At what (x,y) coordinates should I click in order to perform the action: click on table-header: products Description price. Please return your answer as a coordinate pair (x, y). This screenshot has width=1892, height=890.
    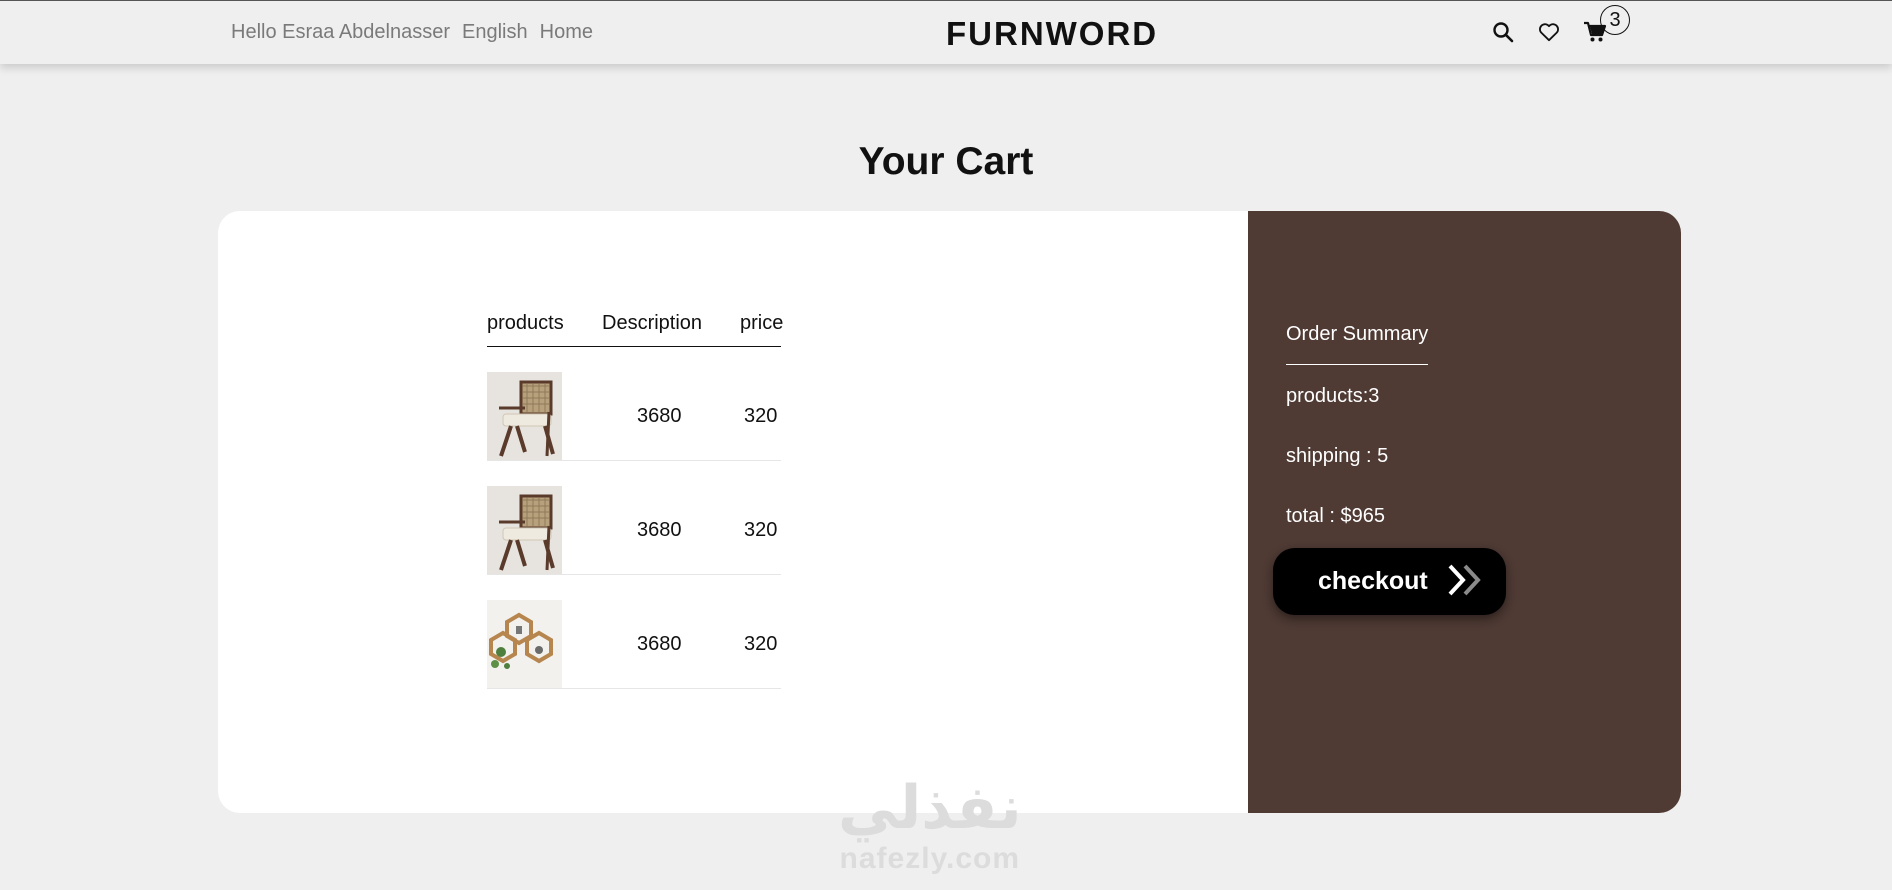
    Looking at the image, I should click on (635, 327).